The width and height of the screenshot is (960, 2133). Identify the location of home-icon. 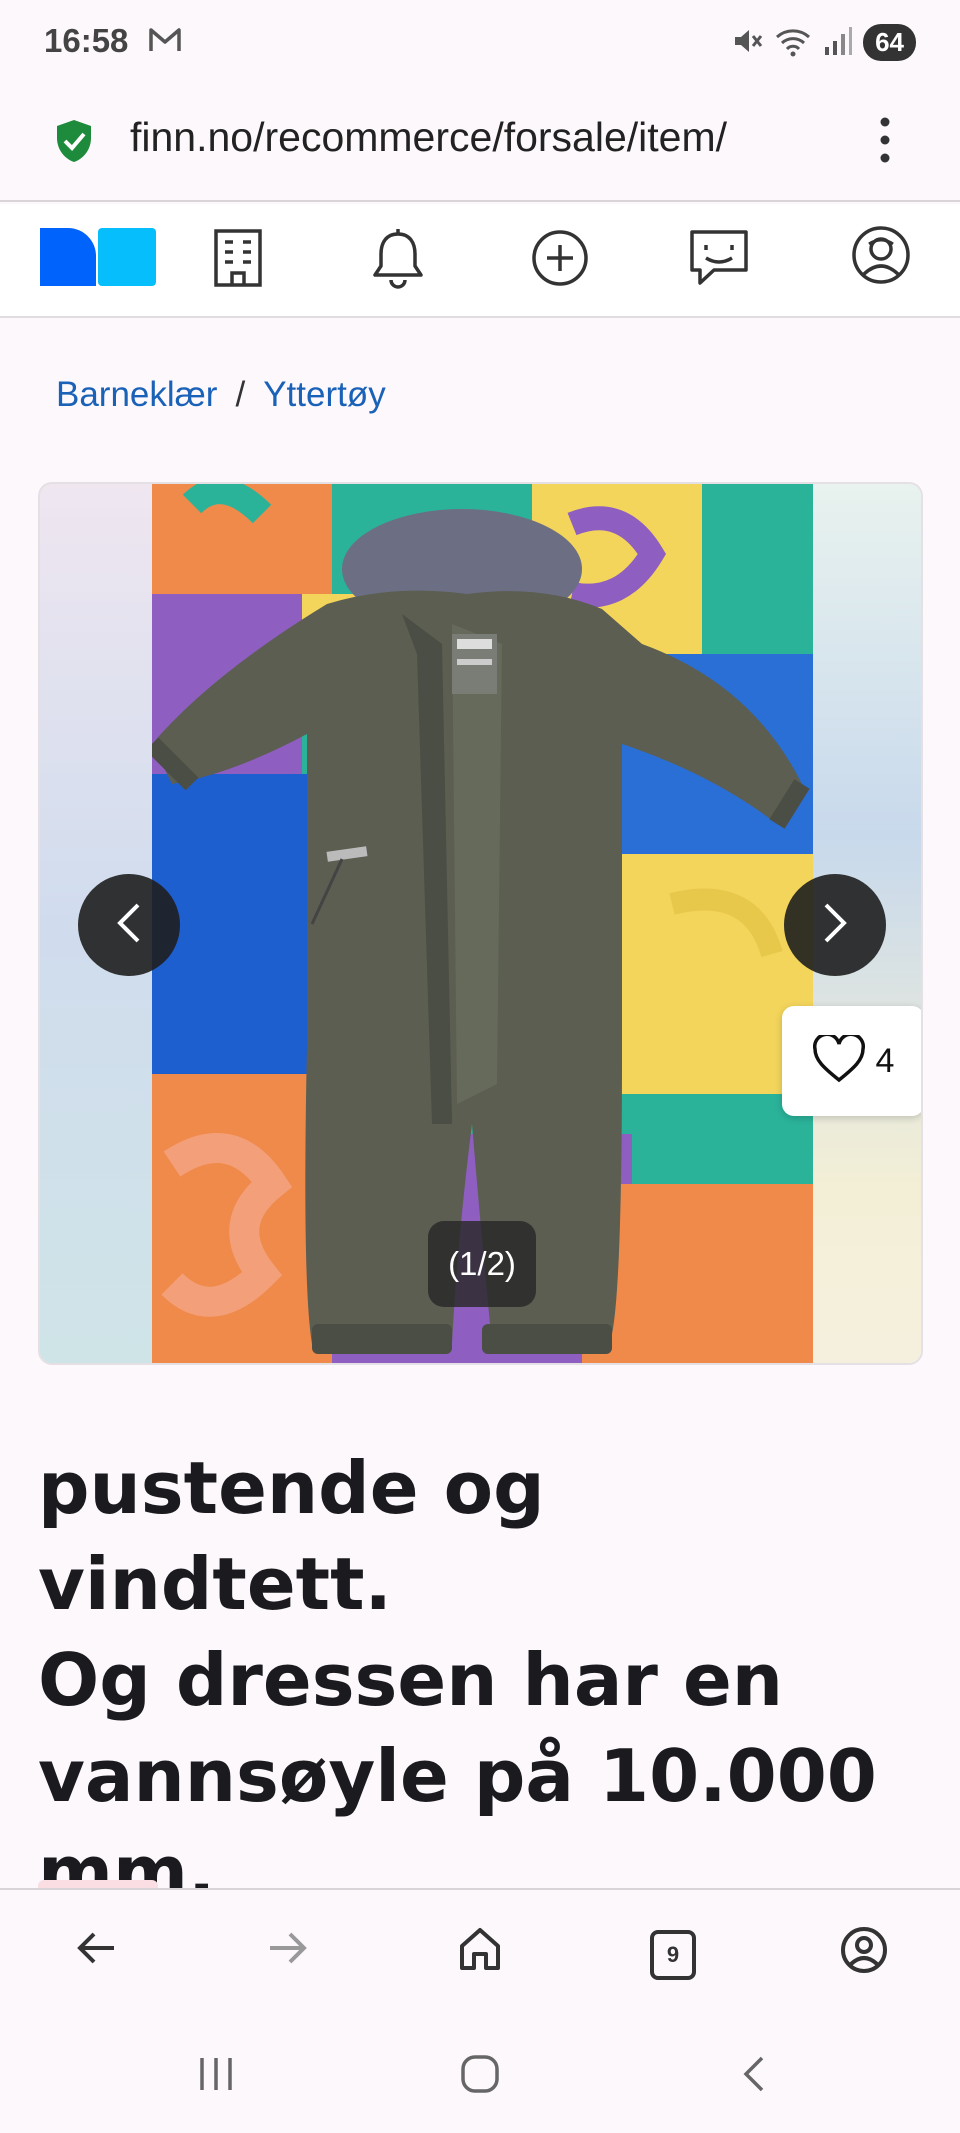
(480, 1951).